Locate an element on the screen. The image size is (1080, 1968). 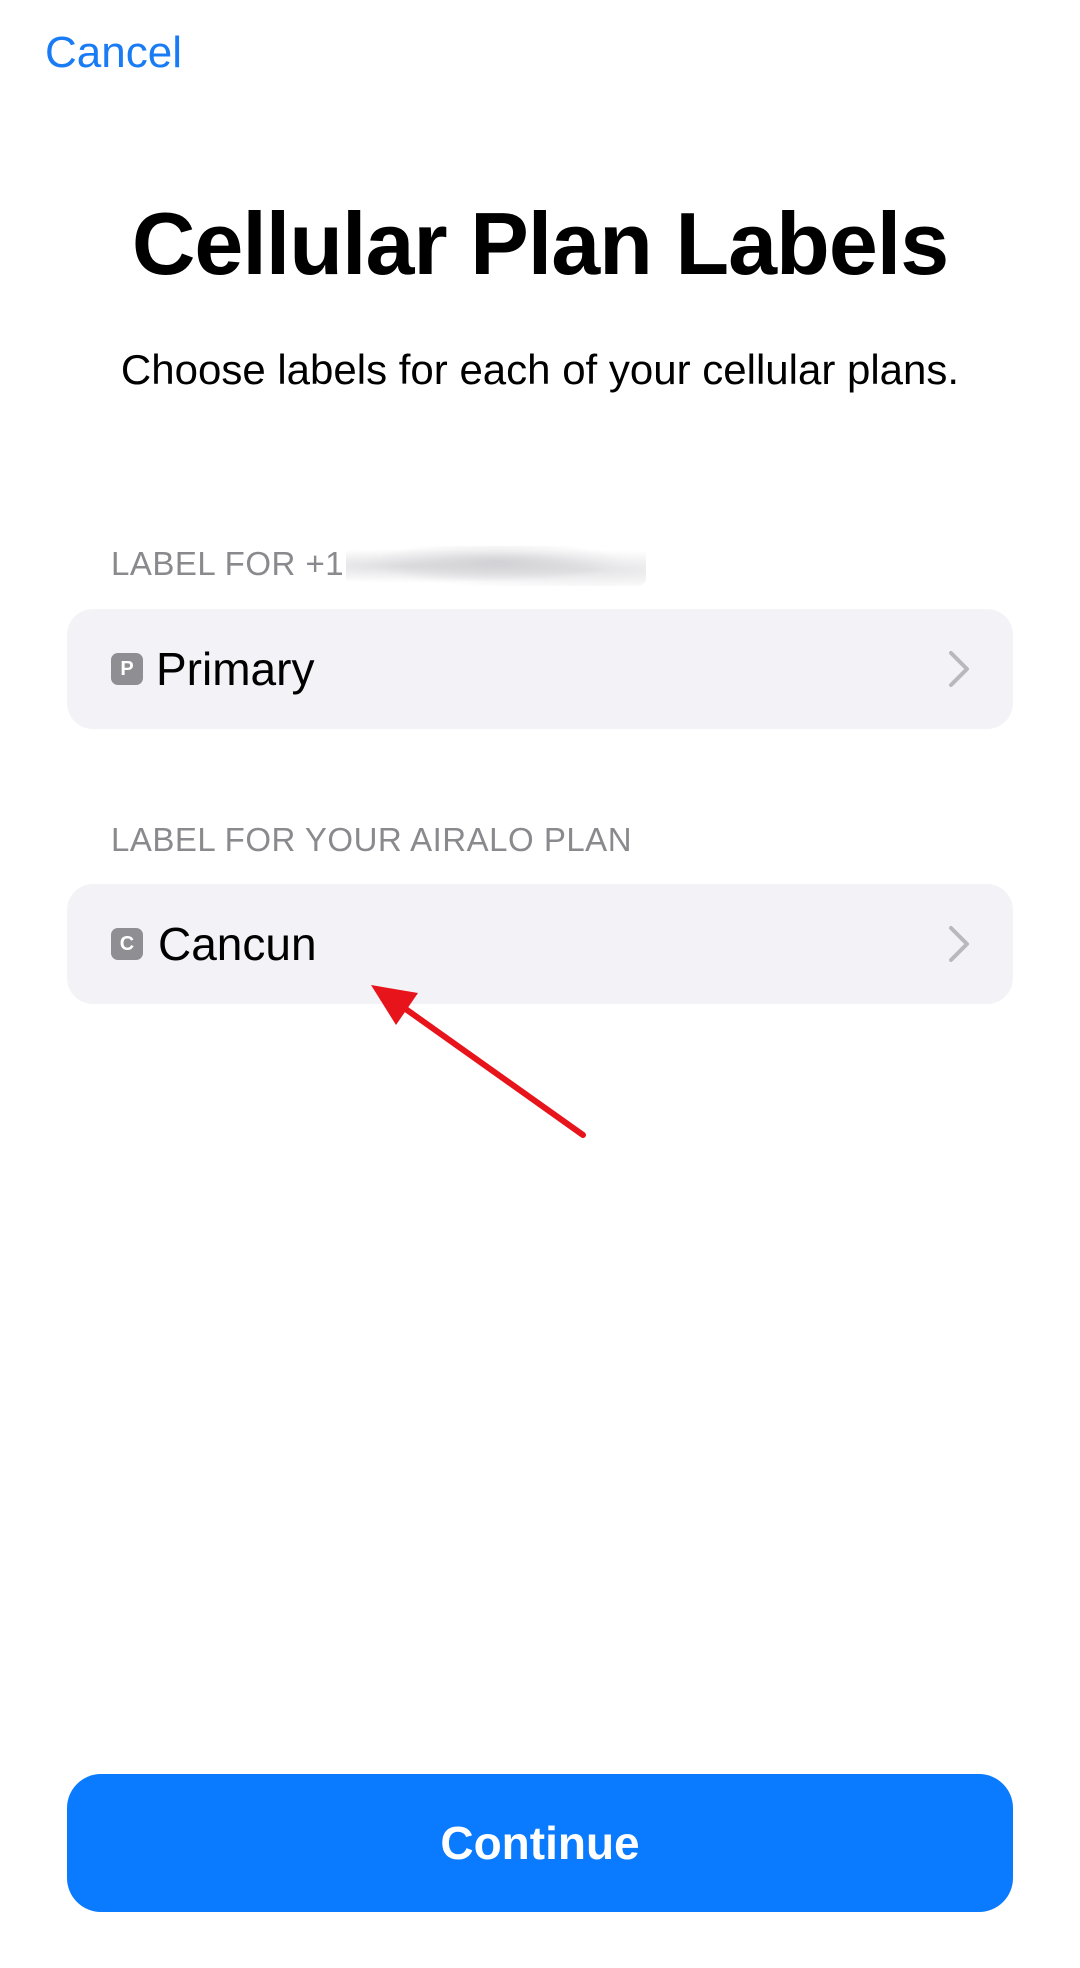
cancel-button: Cancel is located at coordinates (113, 53).